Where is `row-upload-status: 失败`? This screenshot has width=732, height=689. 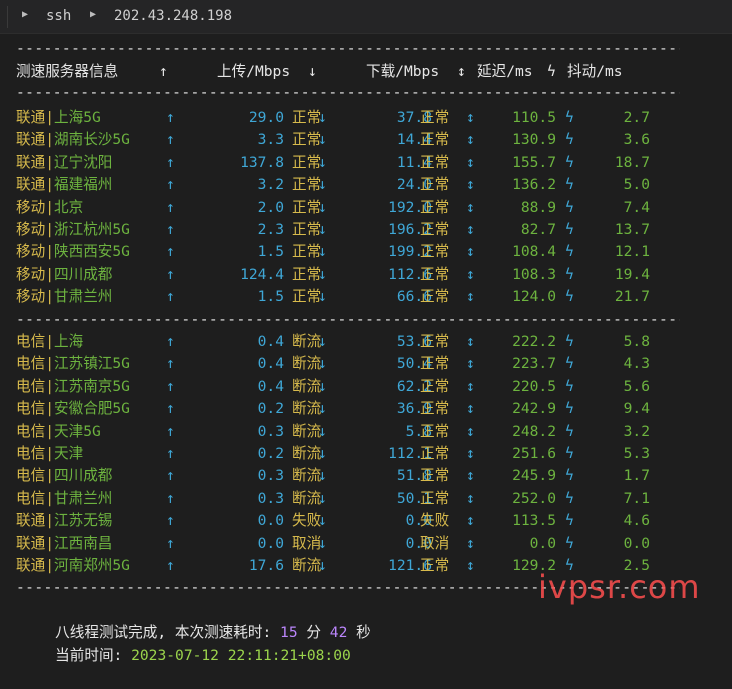 row-upload-status: 失败 is located at coordinates (307, 521).